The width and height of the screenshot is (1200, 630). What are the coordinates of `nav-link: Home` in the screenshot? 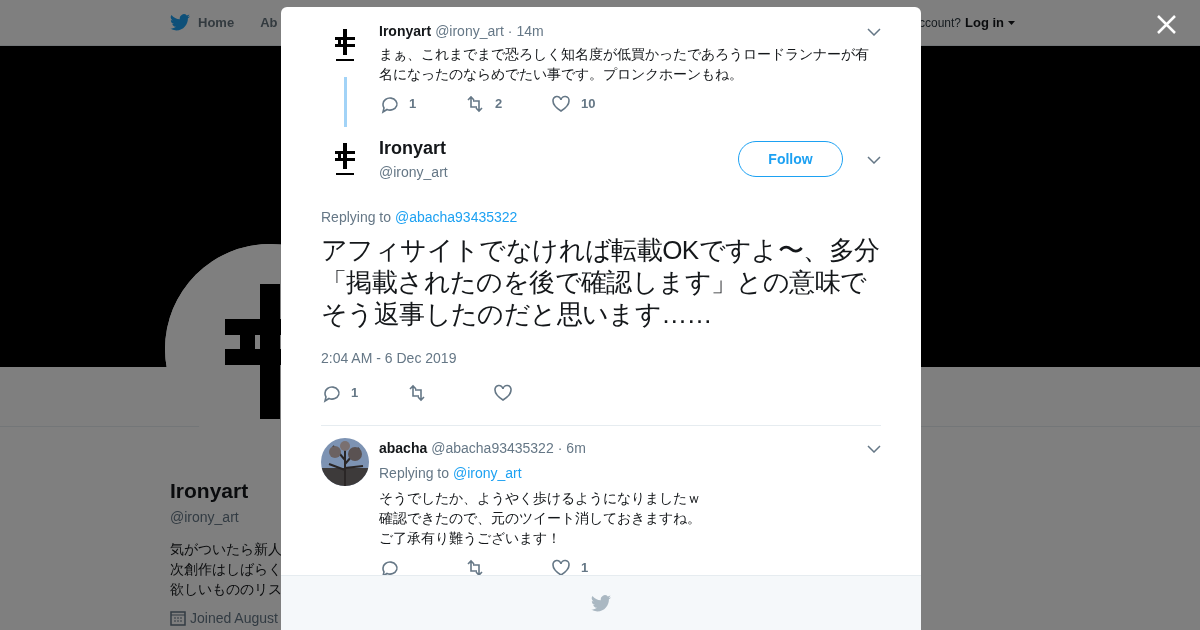 It's located at (202, 22).